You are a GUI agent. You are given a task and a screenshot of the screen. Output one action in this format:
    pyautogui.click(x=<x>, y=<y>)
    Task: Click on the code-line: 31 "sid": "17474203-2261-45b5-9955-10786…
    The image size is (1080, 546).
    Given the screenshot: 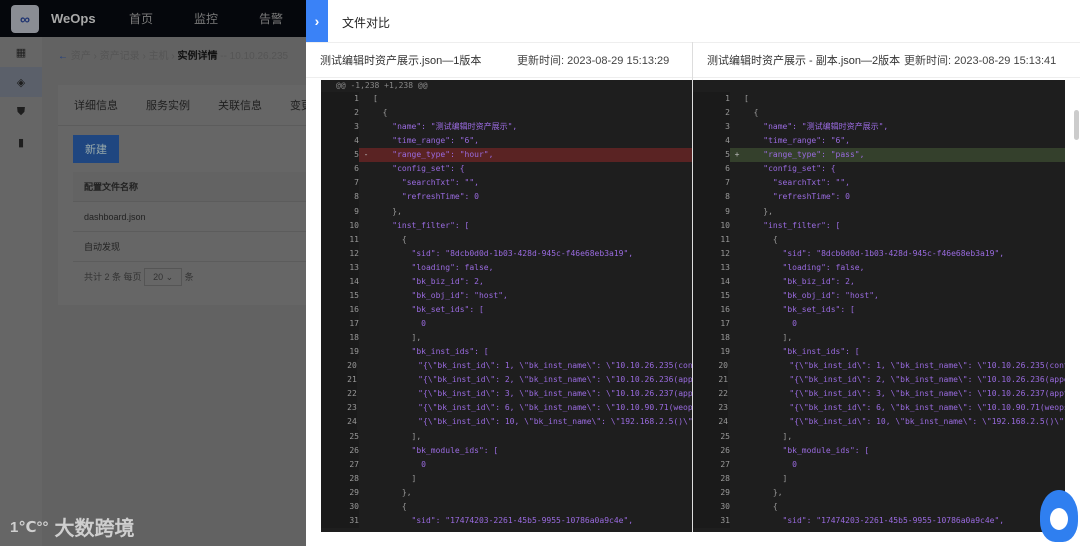 What is the action you would take?
    pyautogui.click(x=878, y=520)
    